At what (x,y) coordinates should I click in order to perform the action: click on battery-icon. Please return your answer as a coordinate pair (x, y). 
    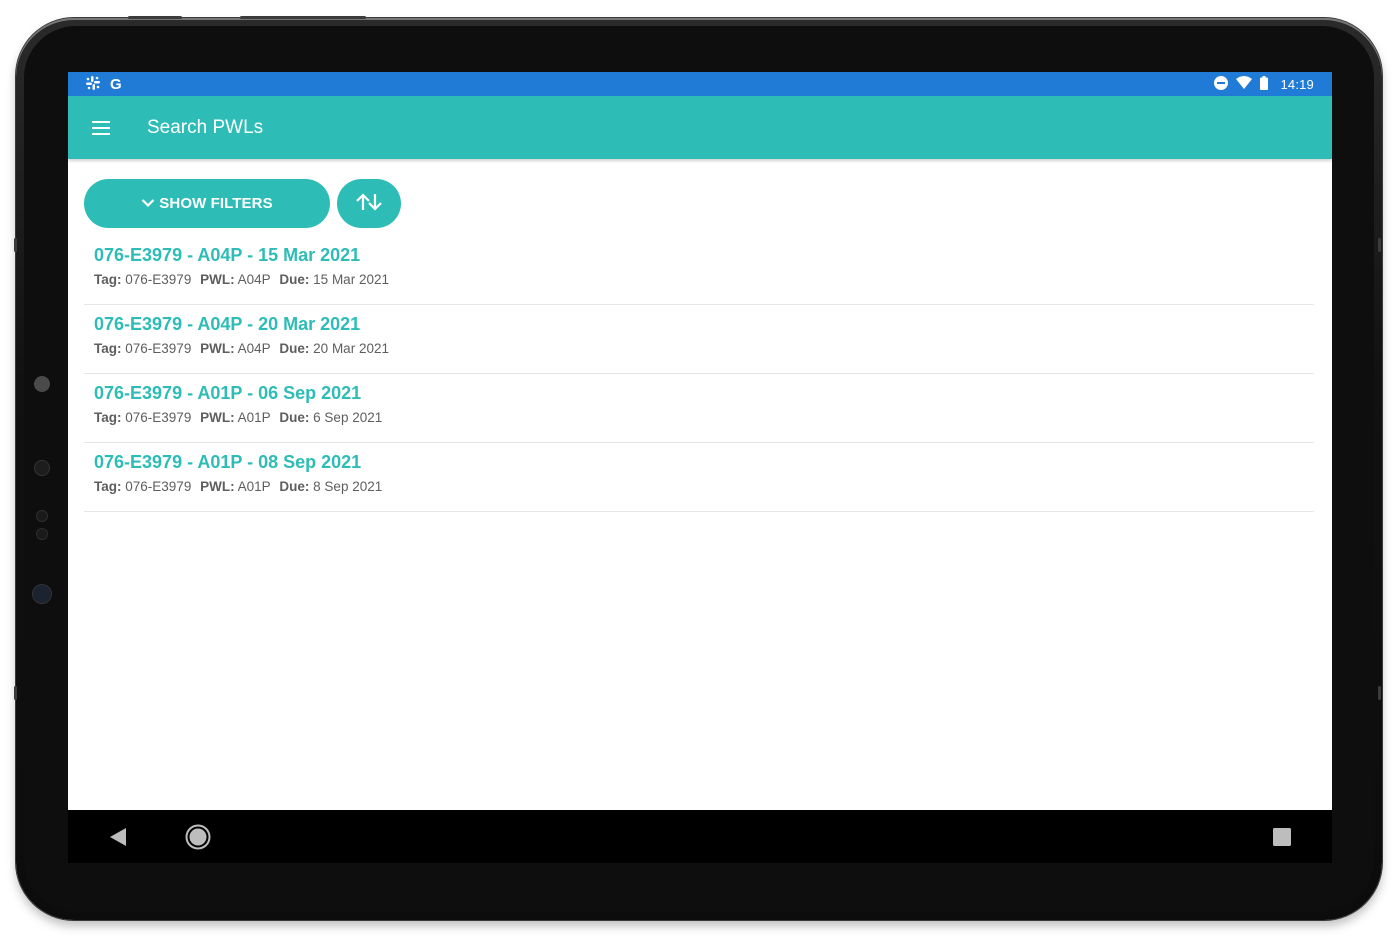
    Looking at the image, I should click on (1264, 84).